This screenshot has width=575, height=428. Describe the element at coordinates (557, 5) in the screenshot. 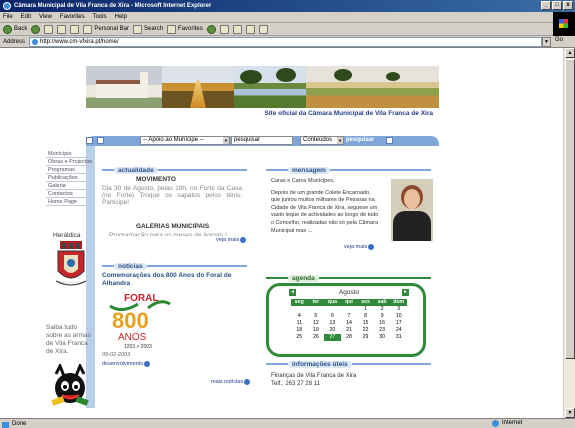

I see `maximize-button: □` at that location.